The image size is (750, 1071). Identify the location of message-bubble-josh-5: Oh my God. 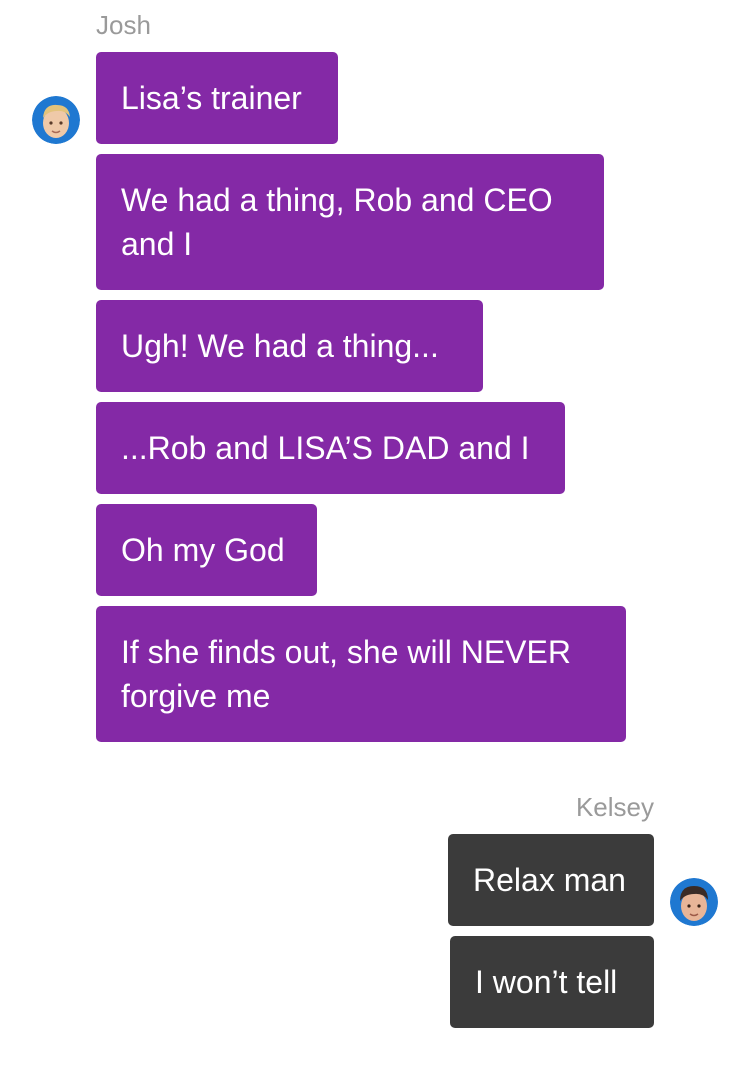
(206, 550).